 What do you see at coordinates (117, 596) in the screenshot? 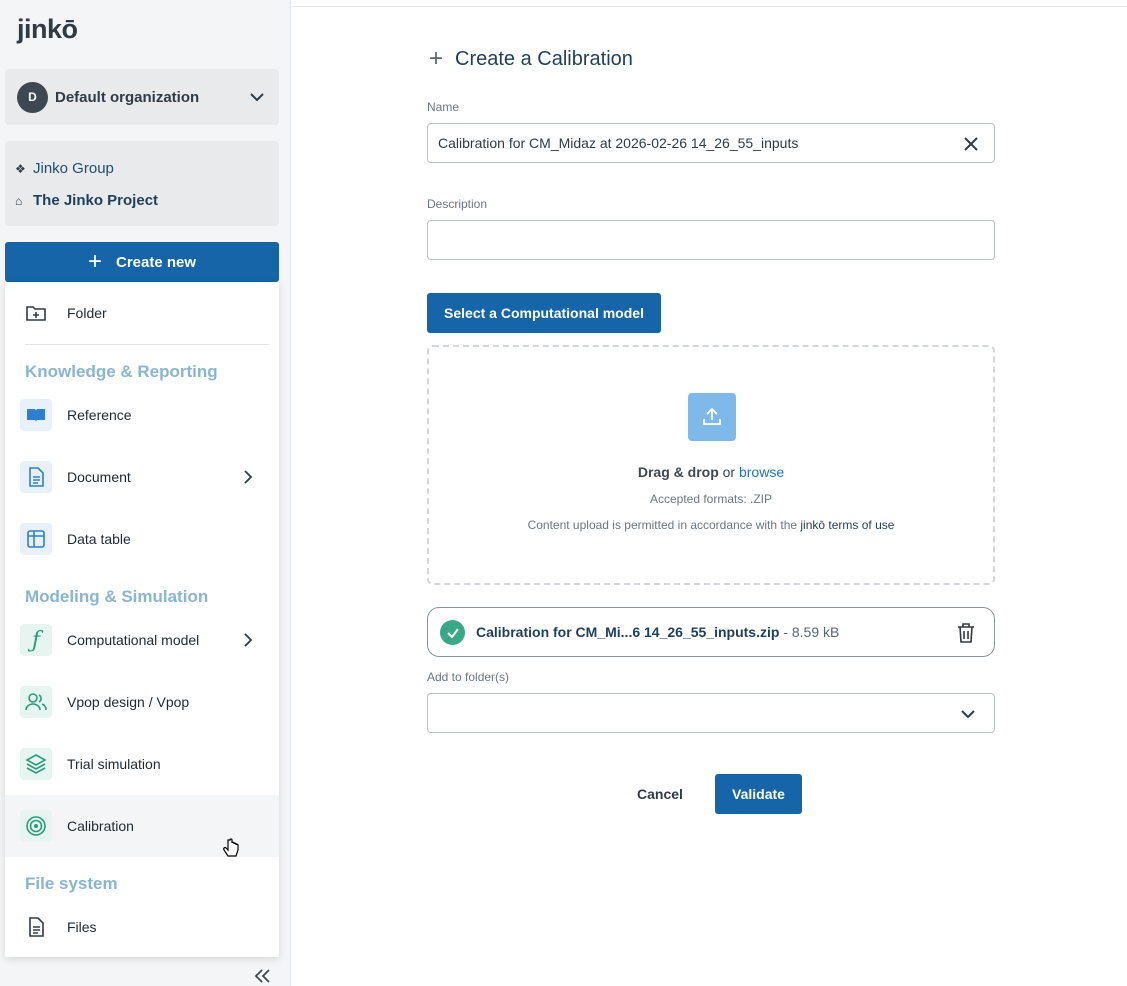
I see `section-modeling-simulation: Modeling & Simulation` at bounding box center [117, 596].